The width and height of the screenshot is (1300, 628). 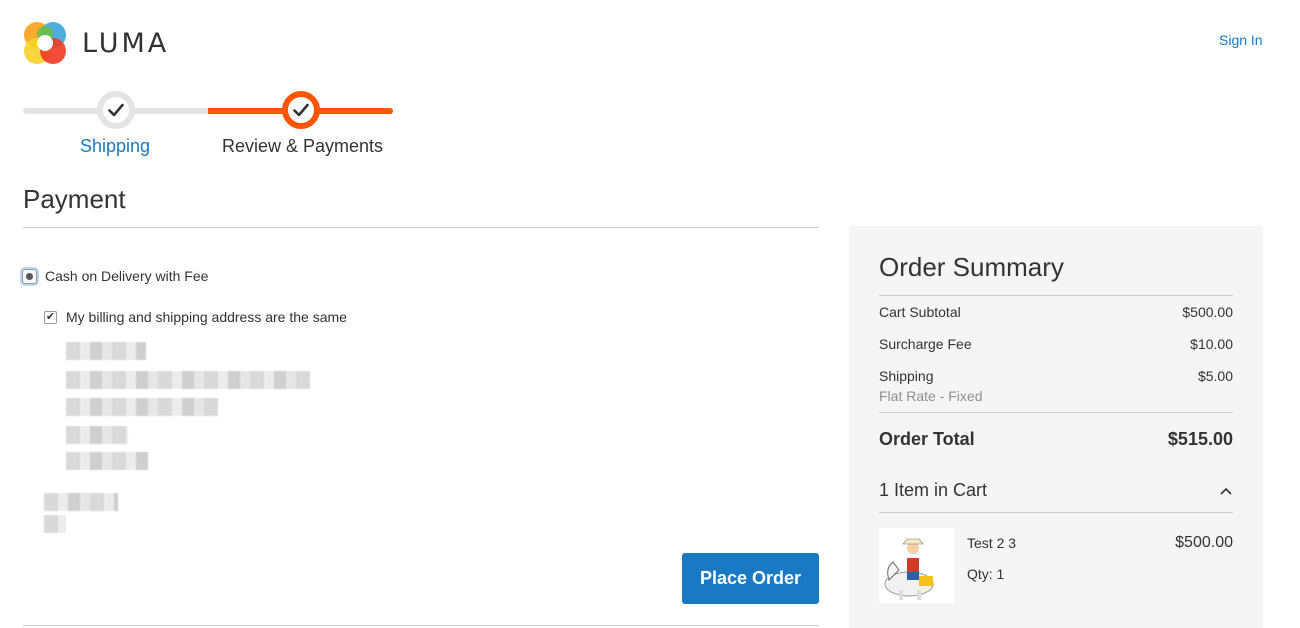 I want to click on summary-row-label: Surcharge Fee, so click(x=925, y=344).